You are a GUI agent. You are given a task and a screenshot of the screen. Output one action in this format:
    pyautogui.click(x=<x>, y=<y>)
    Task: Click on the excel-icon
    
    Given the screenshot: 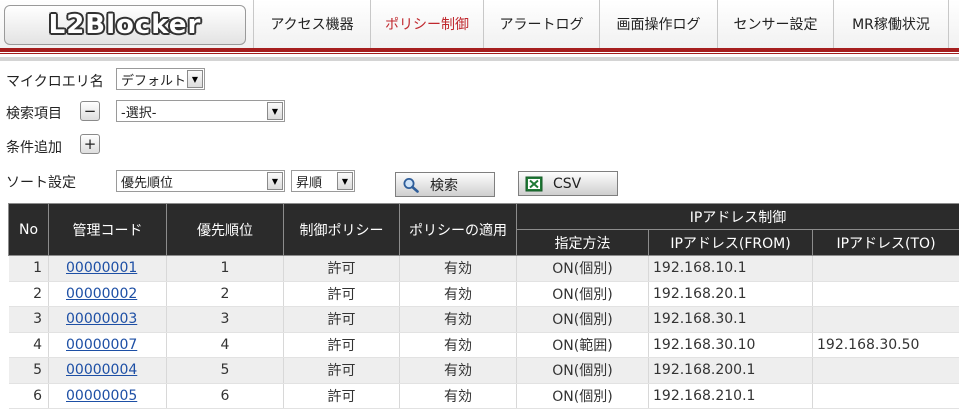 What is the action you would take?
    pyautogui.click(x=534, y=184)
    